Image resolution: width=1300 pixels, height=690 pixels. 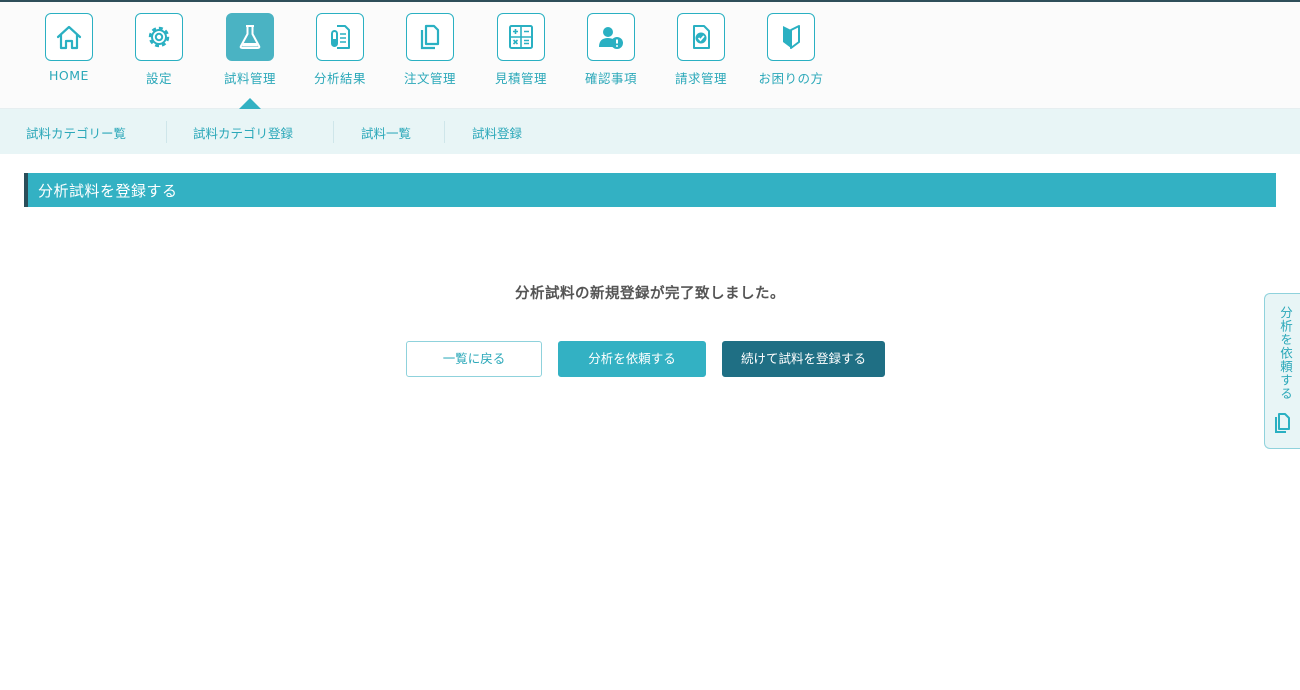 I want to click on user-alert-icon, so click(x=611, y=37).